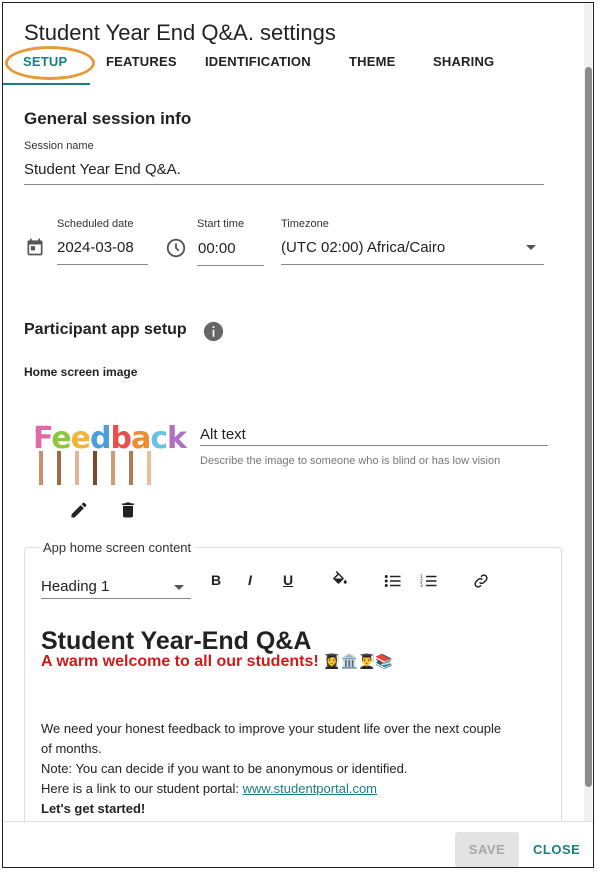  I want to click on format-select-underline, so click(116, 598).